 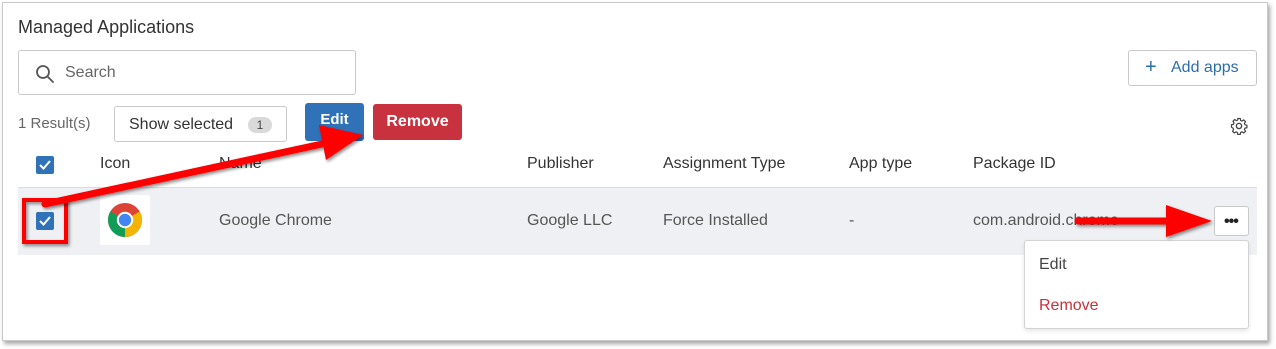 I want to click on header-assignment-type: Assignment Type, so click(x=724, y=164).